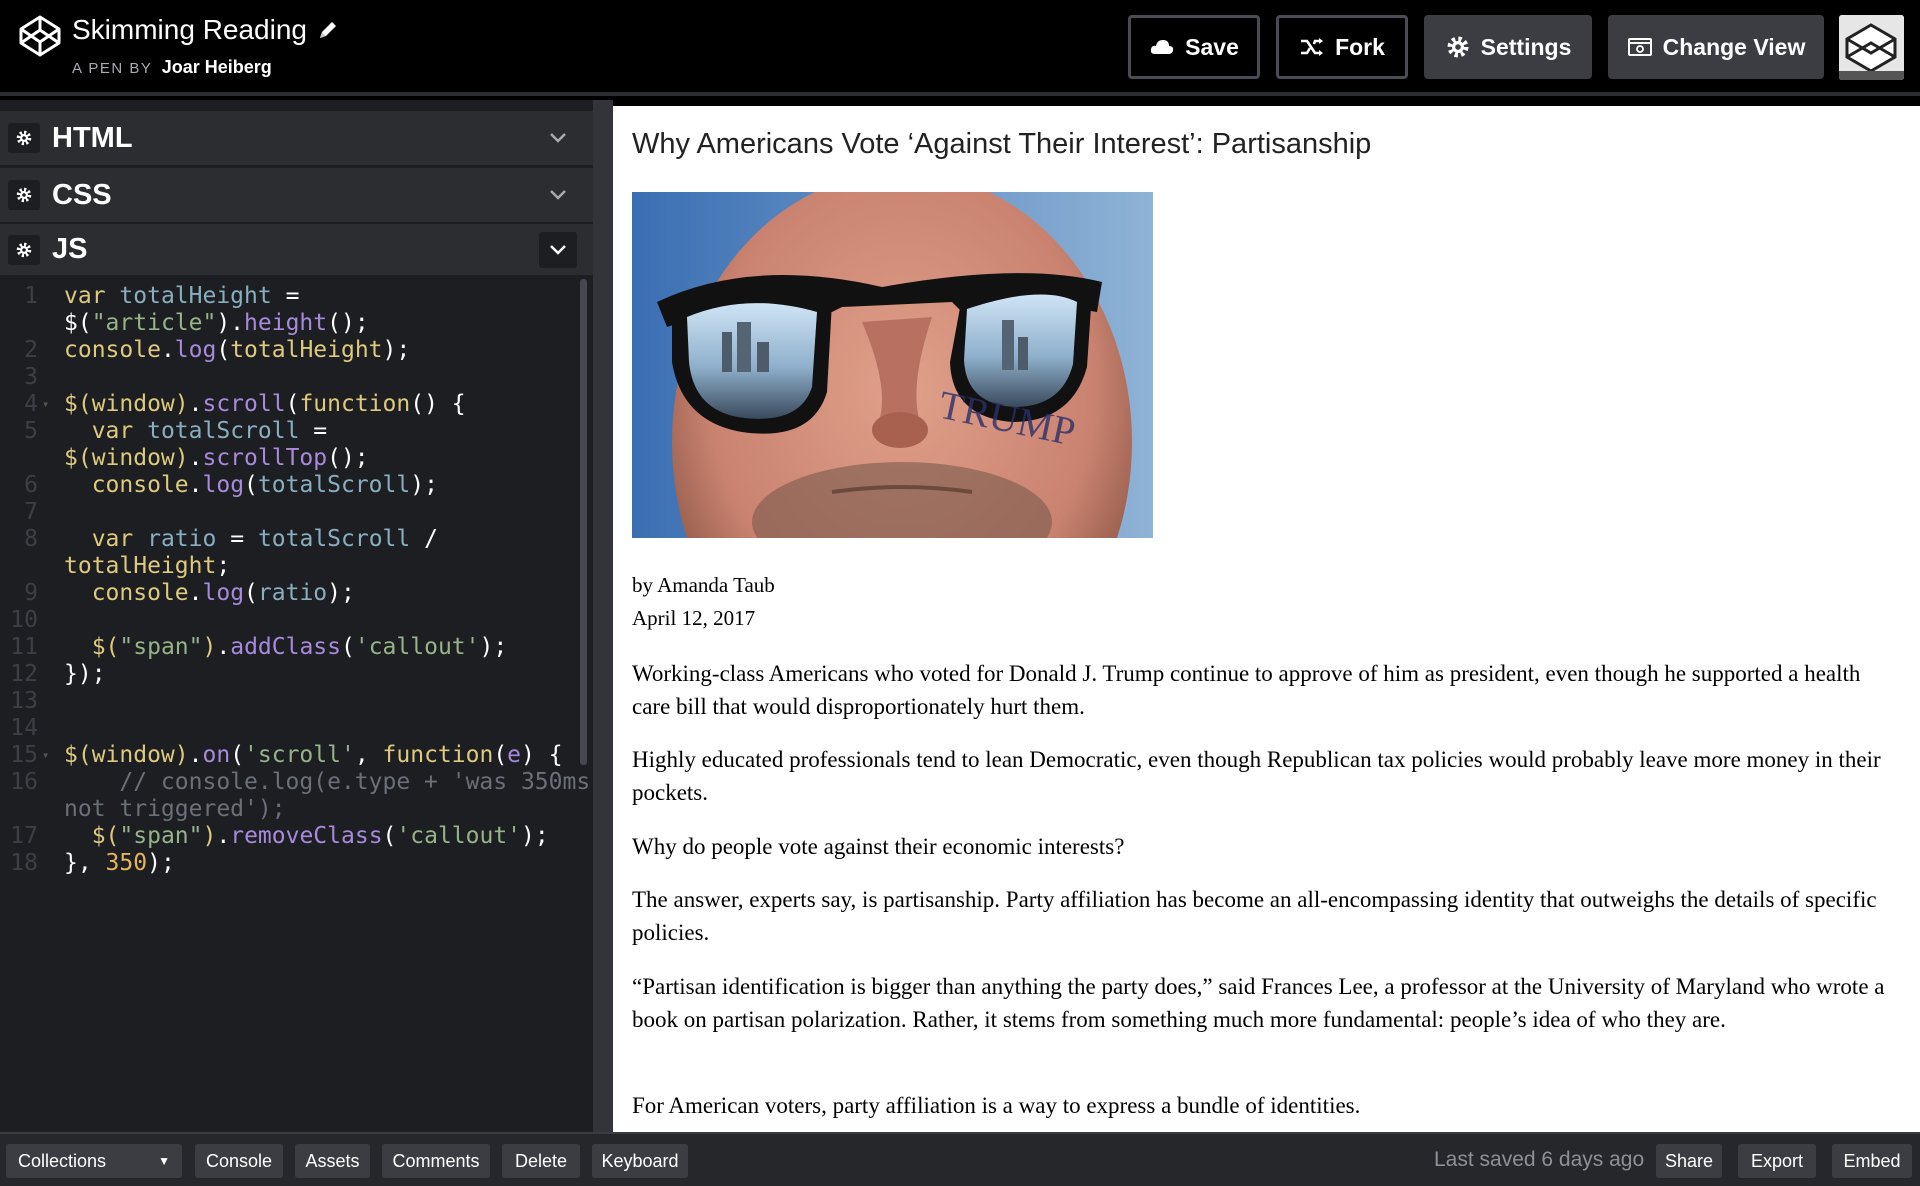  What do you see at coordinates (24, 863) in the screenshot?
I see `line-number: 18` at bounding box center [24, 863].